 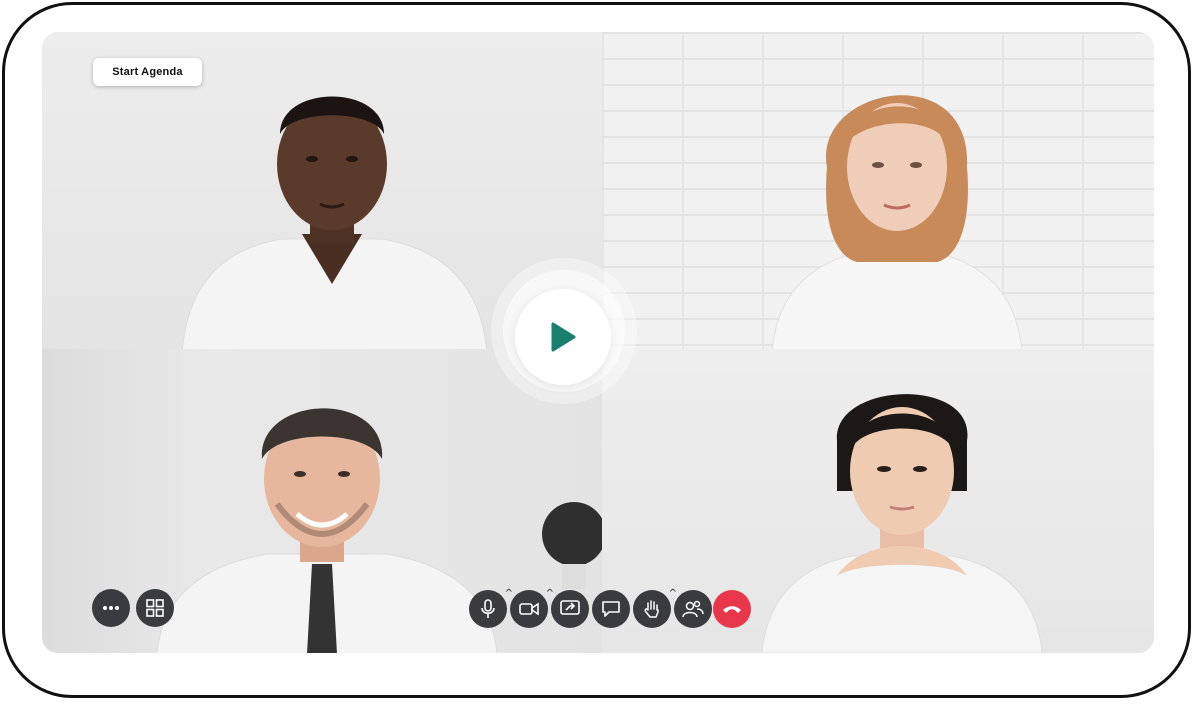 I want to click on more-options-button, so click(x=111, y=608).